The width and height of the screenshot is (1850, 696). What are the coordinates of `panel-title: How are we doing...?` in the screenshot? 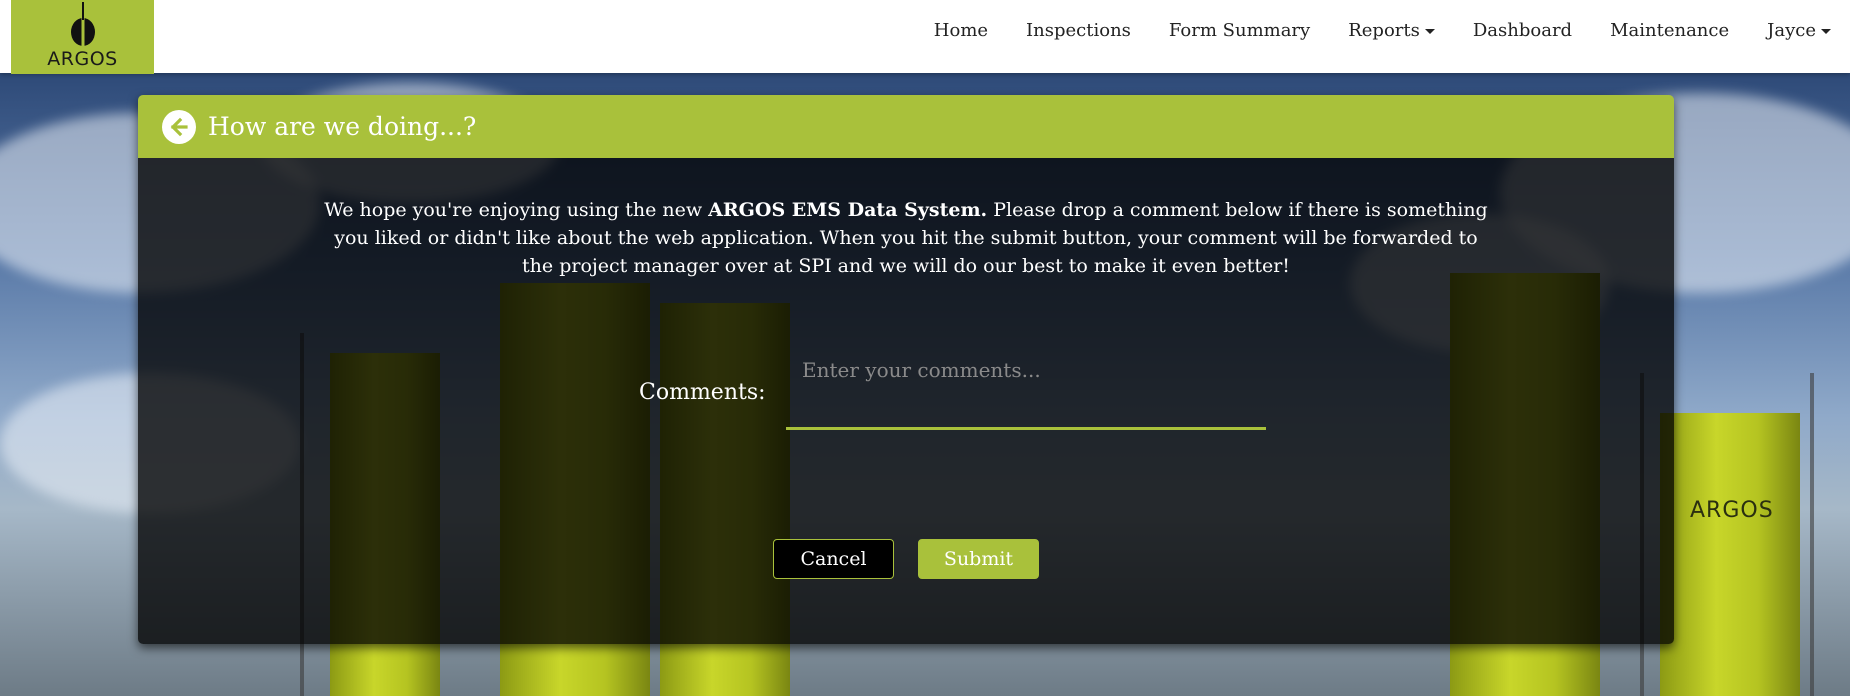 It's located at (342, 126).